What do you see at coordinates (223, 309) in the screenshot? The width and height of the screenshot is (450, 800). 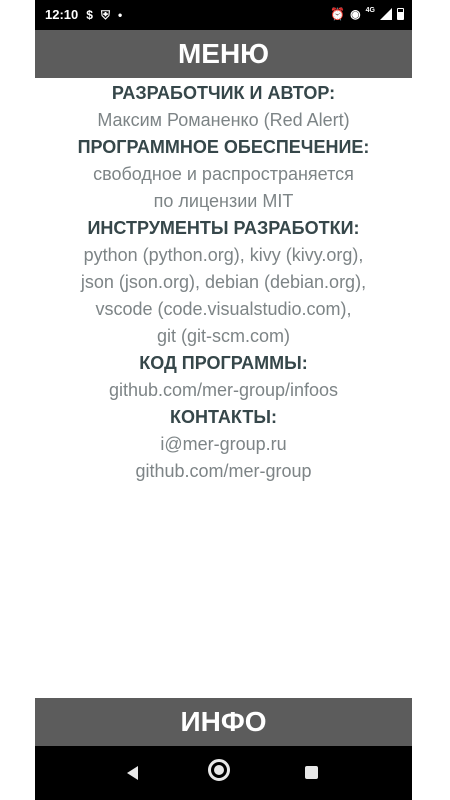 I see `tools-line: vscode (code.visualstudio.com),` at bounding box center [223, 309].